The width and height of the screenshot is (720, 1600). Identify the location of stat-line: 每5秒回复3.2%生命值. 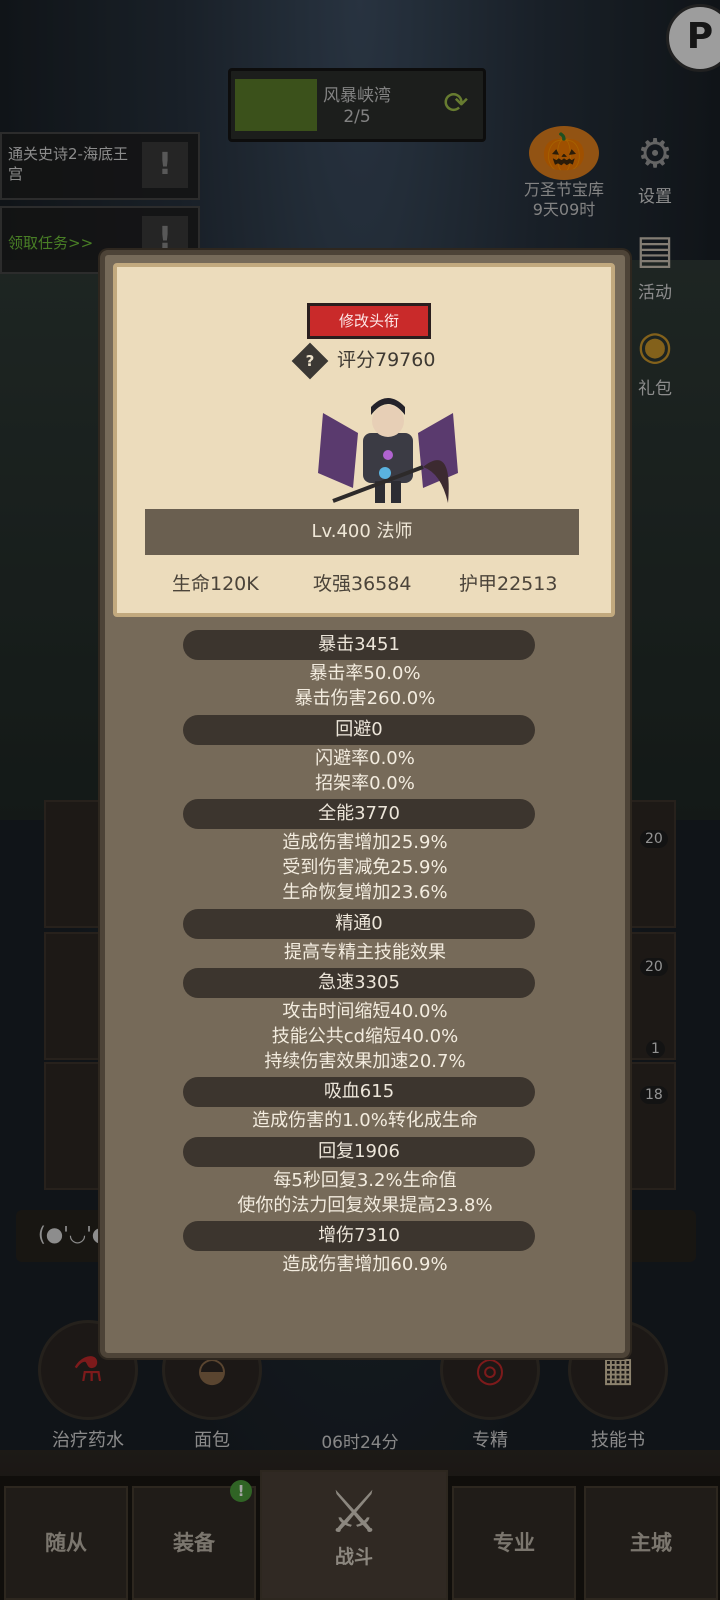
(365, 1180).